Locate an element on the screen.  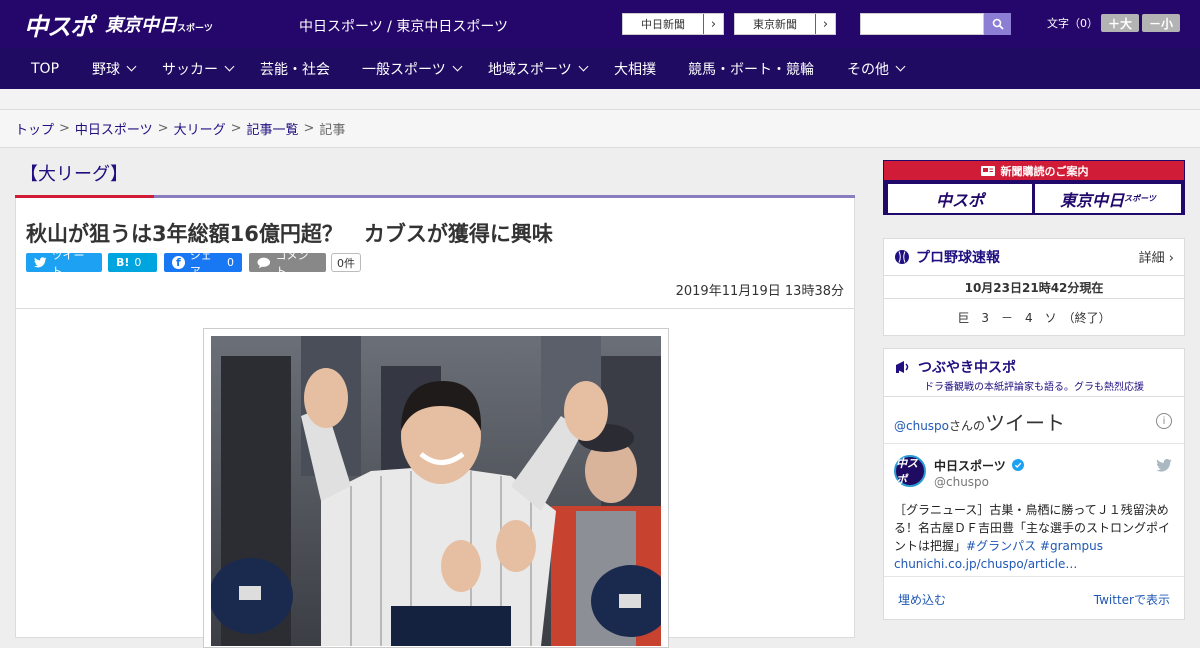
hatena-icon: B! is located at coordinates (123, 262).